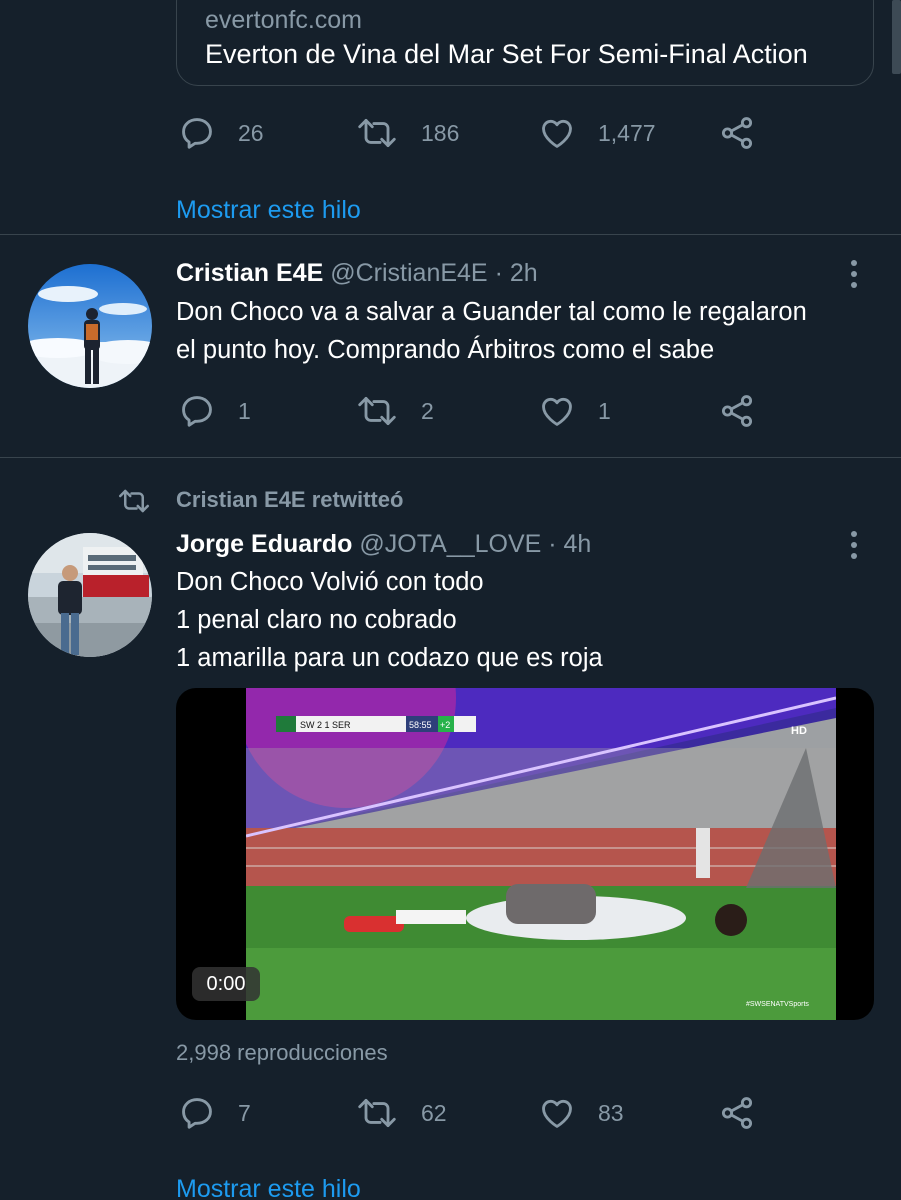  Describe the element at coordinates (134, 501) in the screenshot. I see `retweeted-icon` at that location.